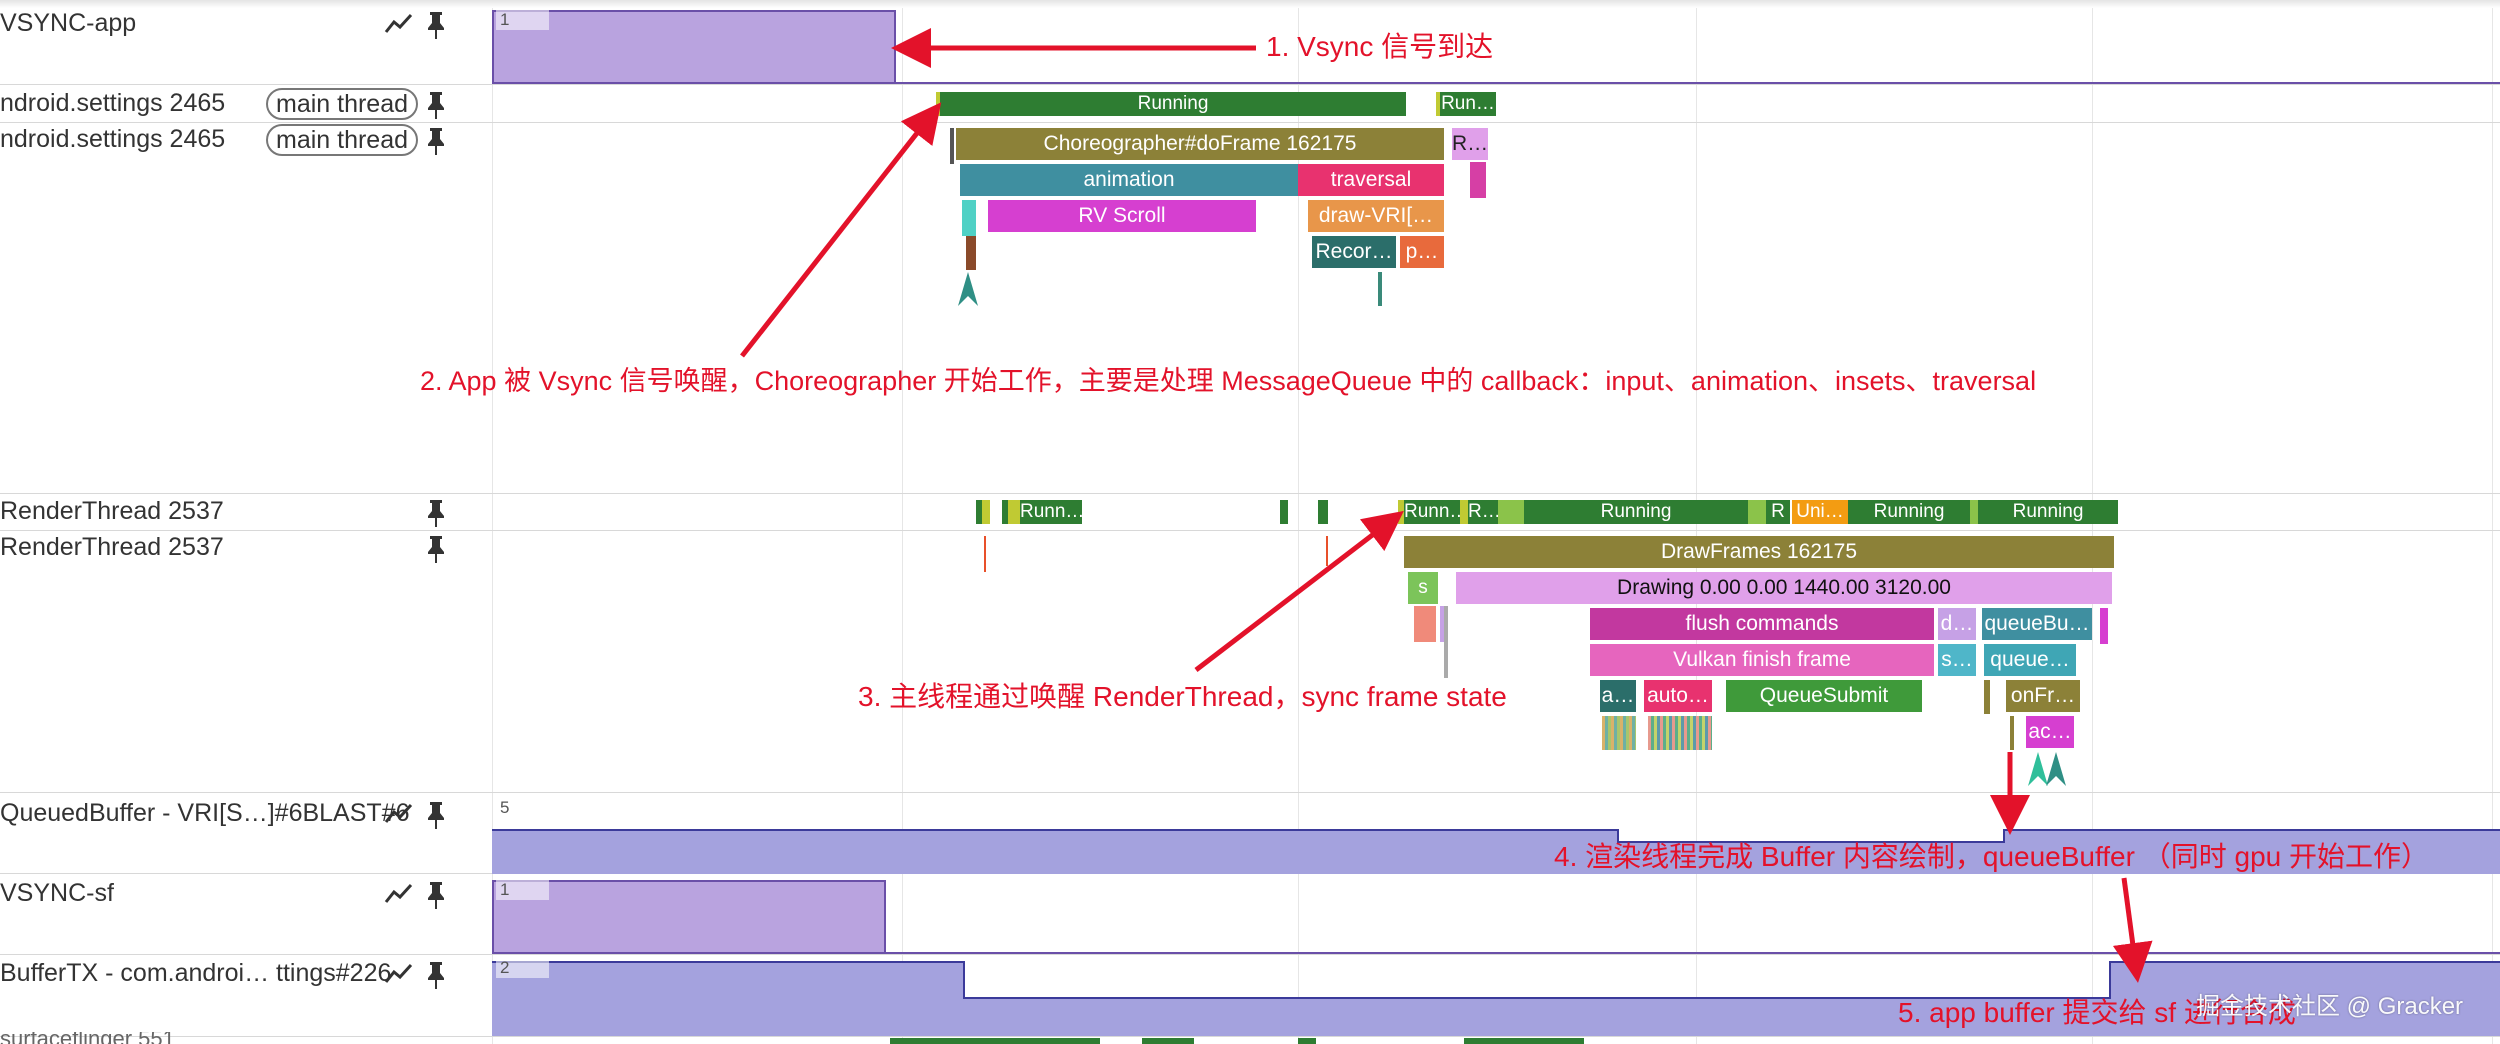  I want to click on buffertx-counter-value: 2, so click(523, 968).